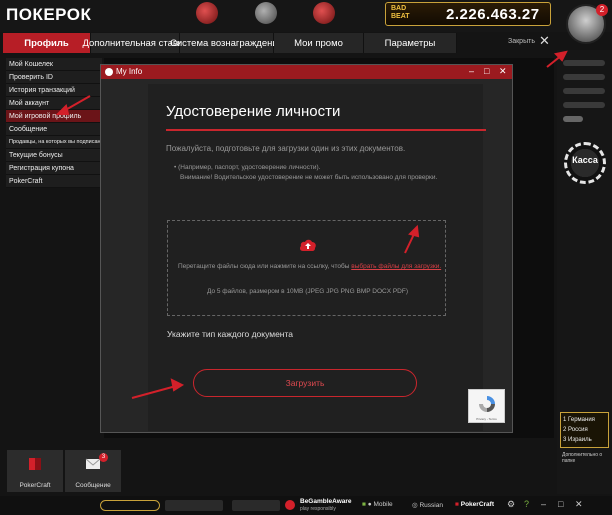 The width and height of the screenshot is (612, 515). I want to click on close-button: Закрыть ✕, so click(529, 40).